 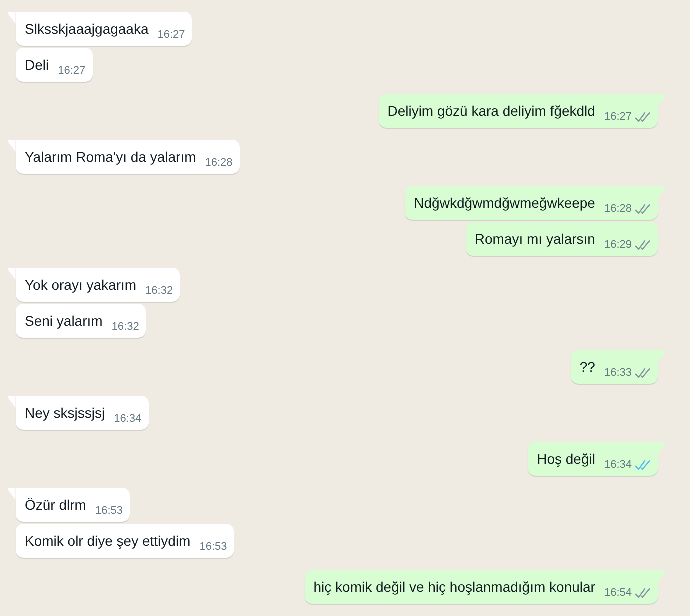 I want to click on message-text: Ndğwkdğwmdğwmeğwkeepe, so click(x=505, y=203).